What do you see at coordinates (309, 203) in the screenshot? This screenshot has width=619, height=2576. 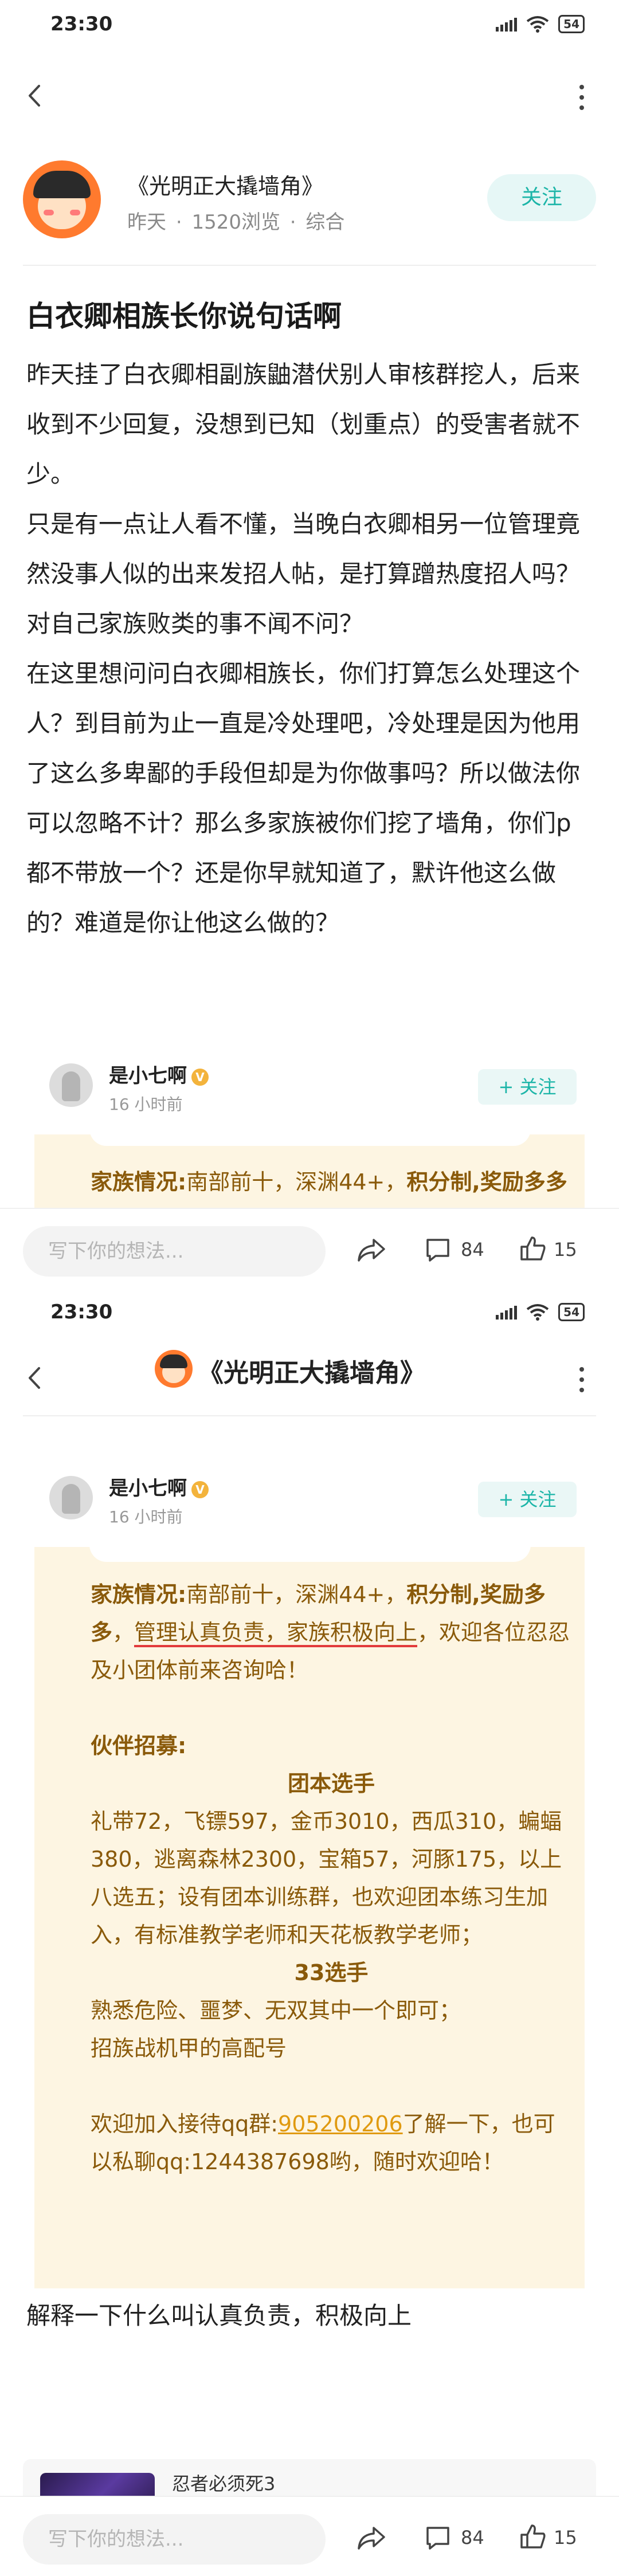 I see `author-row: 《光明正大撬墙角》 昨天 · 1520浏览 · 综合 关注` at bounding box center [309, 203].